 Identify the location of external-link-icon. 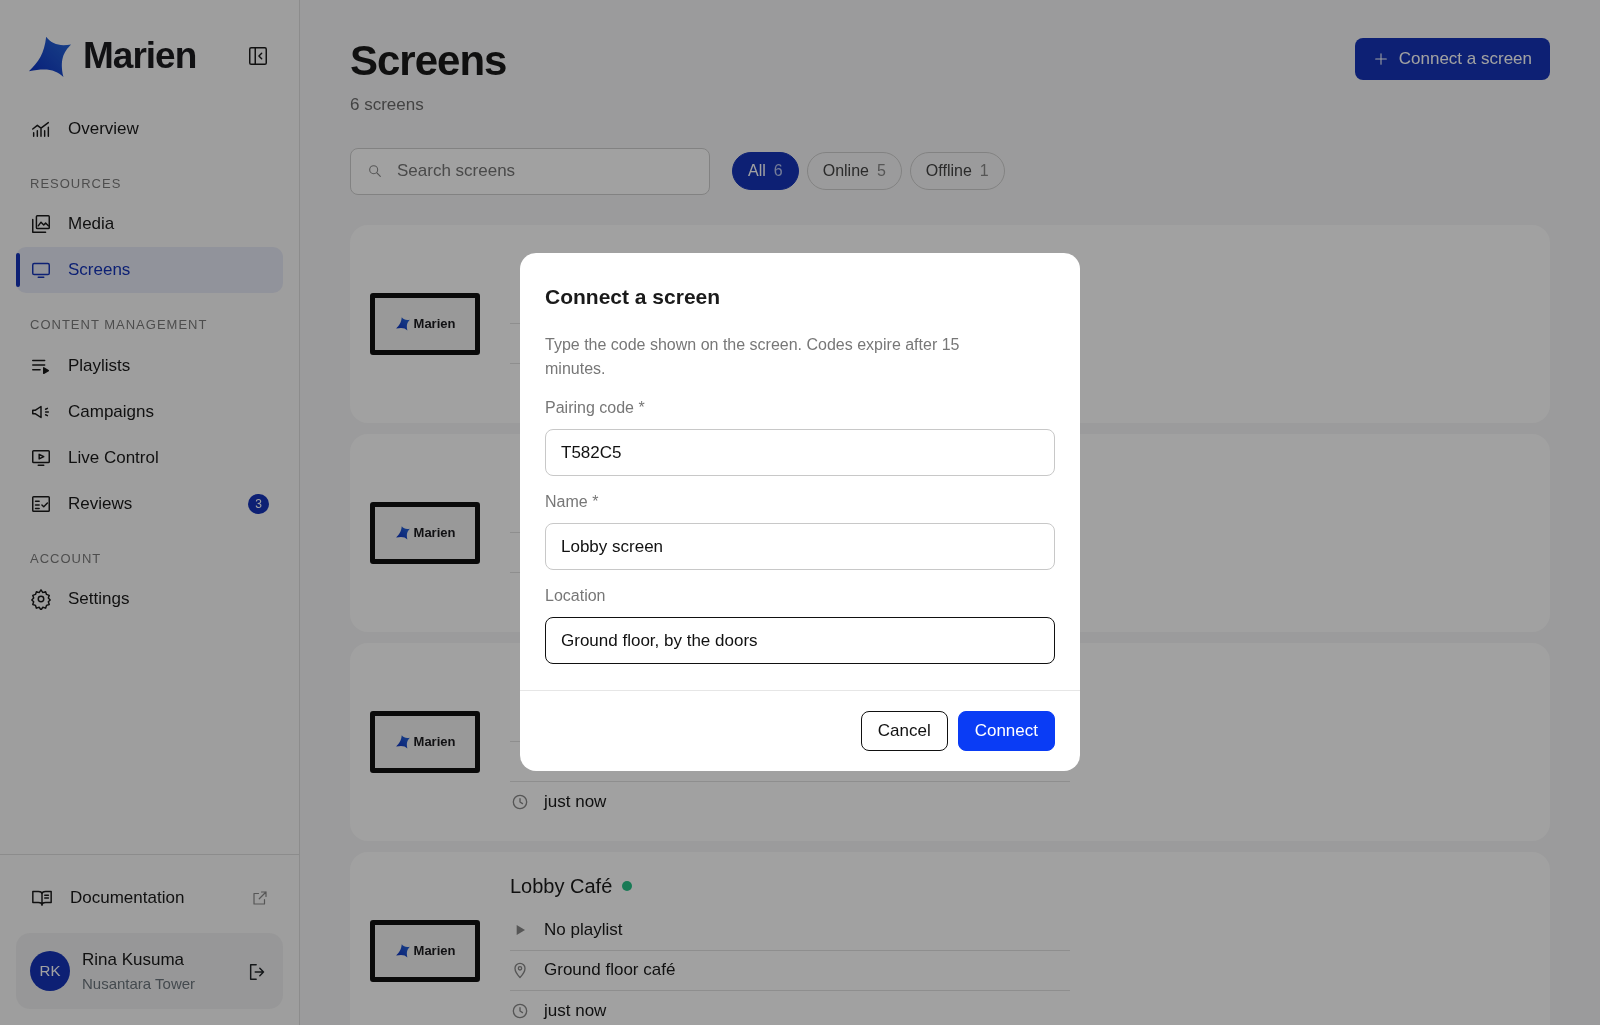
(260, 898).